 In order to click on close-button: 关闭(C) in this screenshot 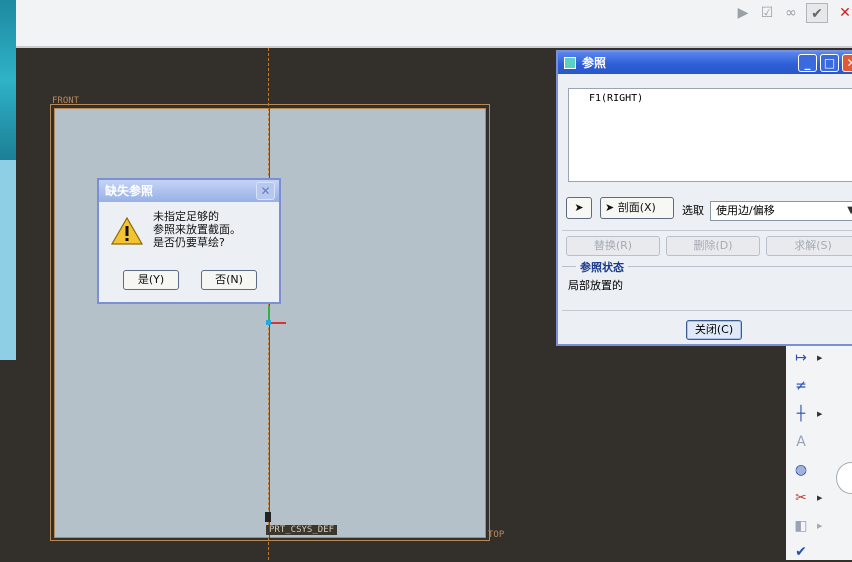, I will do `click(714, 330)`.